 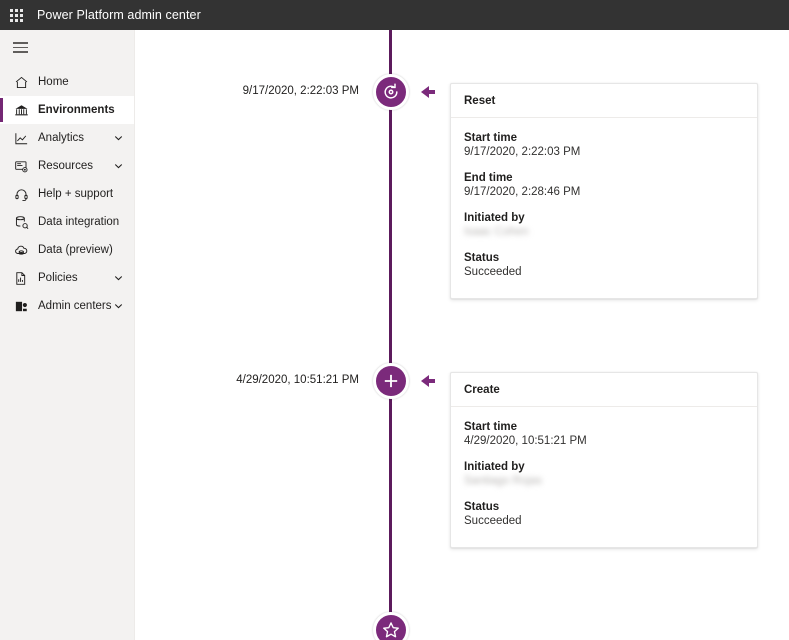 What do you see at coordinates (604, 185) in the screenshot?
I see `field-end-time: End time 9/17/2020, 2:28:46 PM` at bounding box center [604, 185].